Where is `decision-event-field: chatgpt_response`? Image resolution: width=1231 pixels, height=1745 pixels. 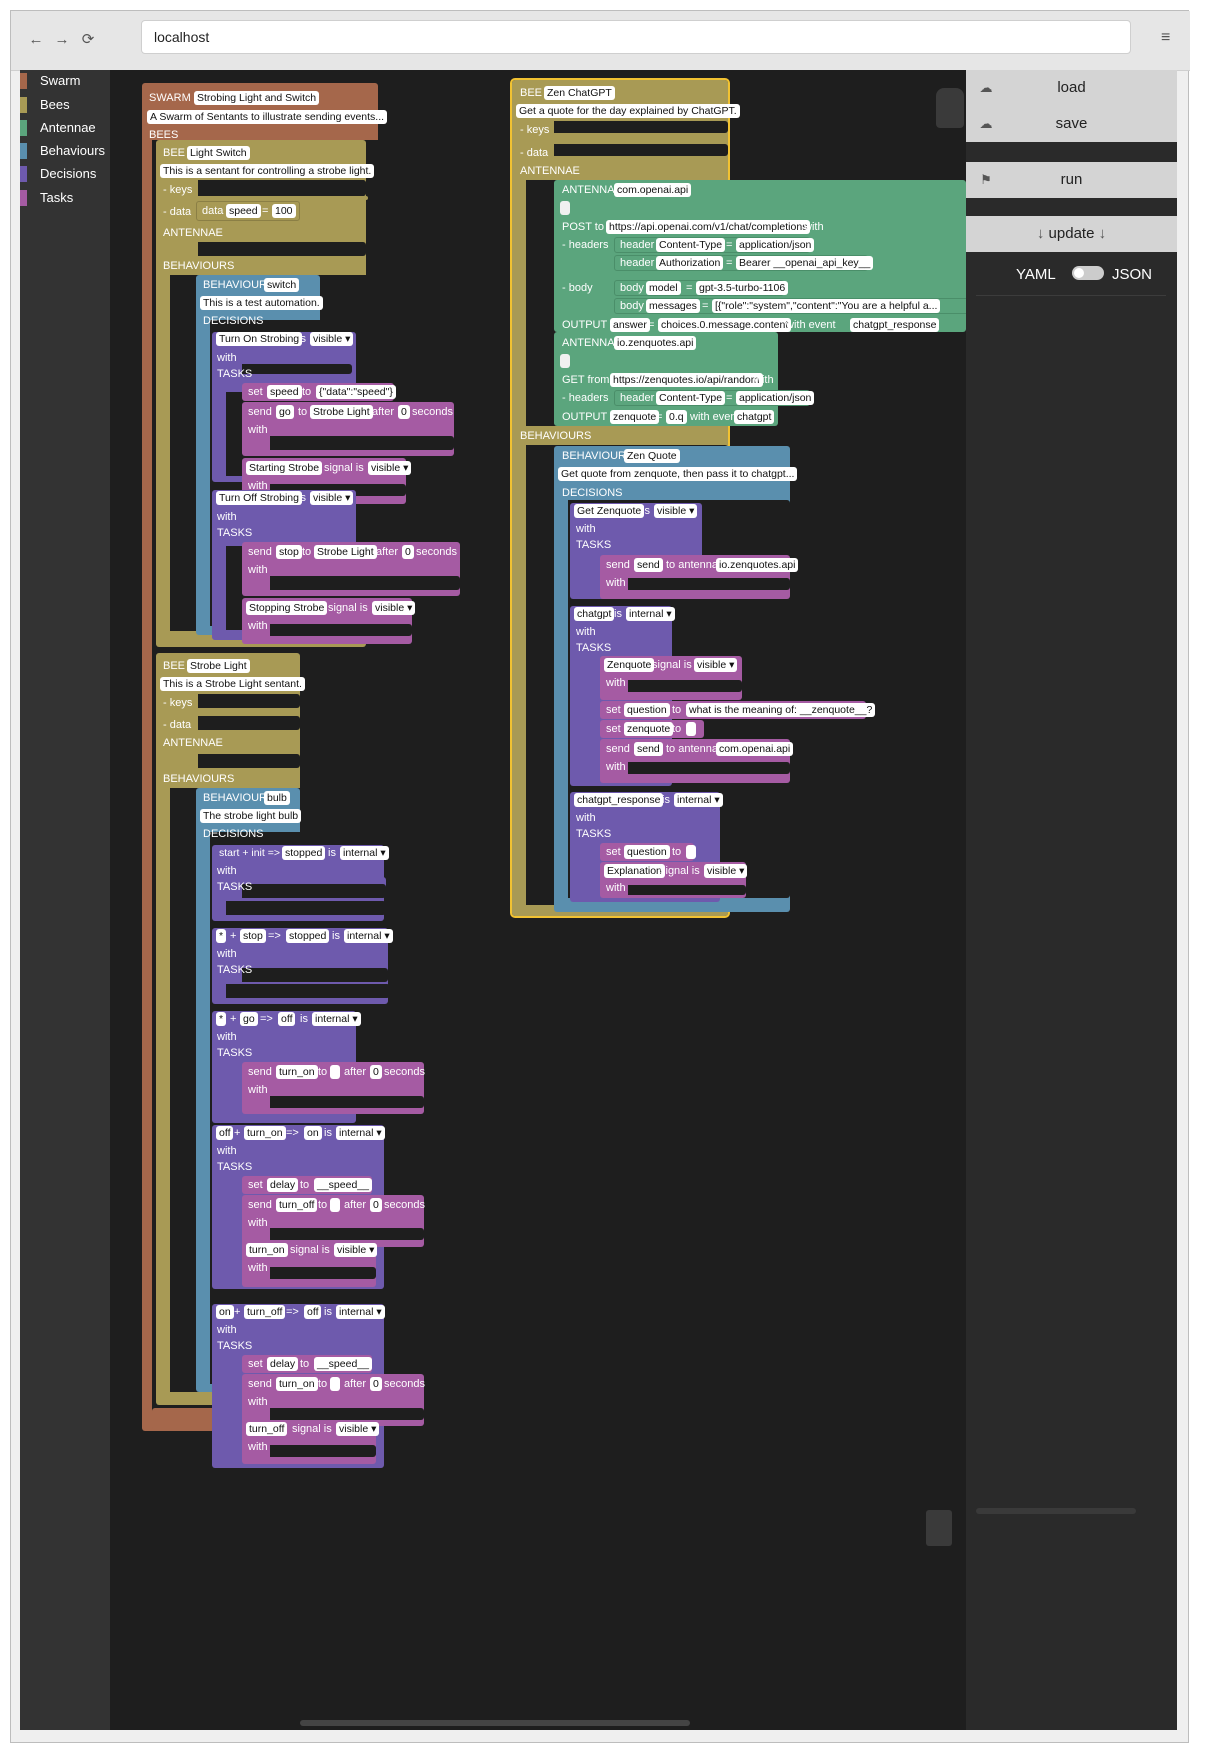
decision-event-field: chatgpt_response is located at coordinates (619, 800).